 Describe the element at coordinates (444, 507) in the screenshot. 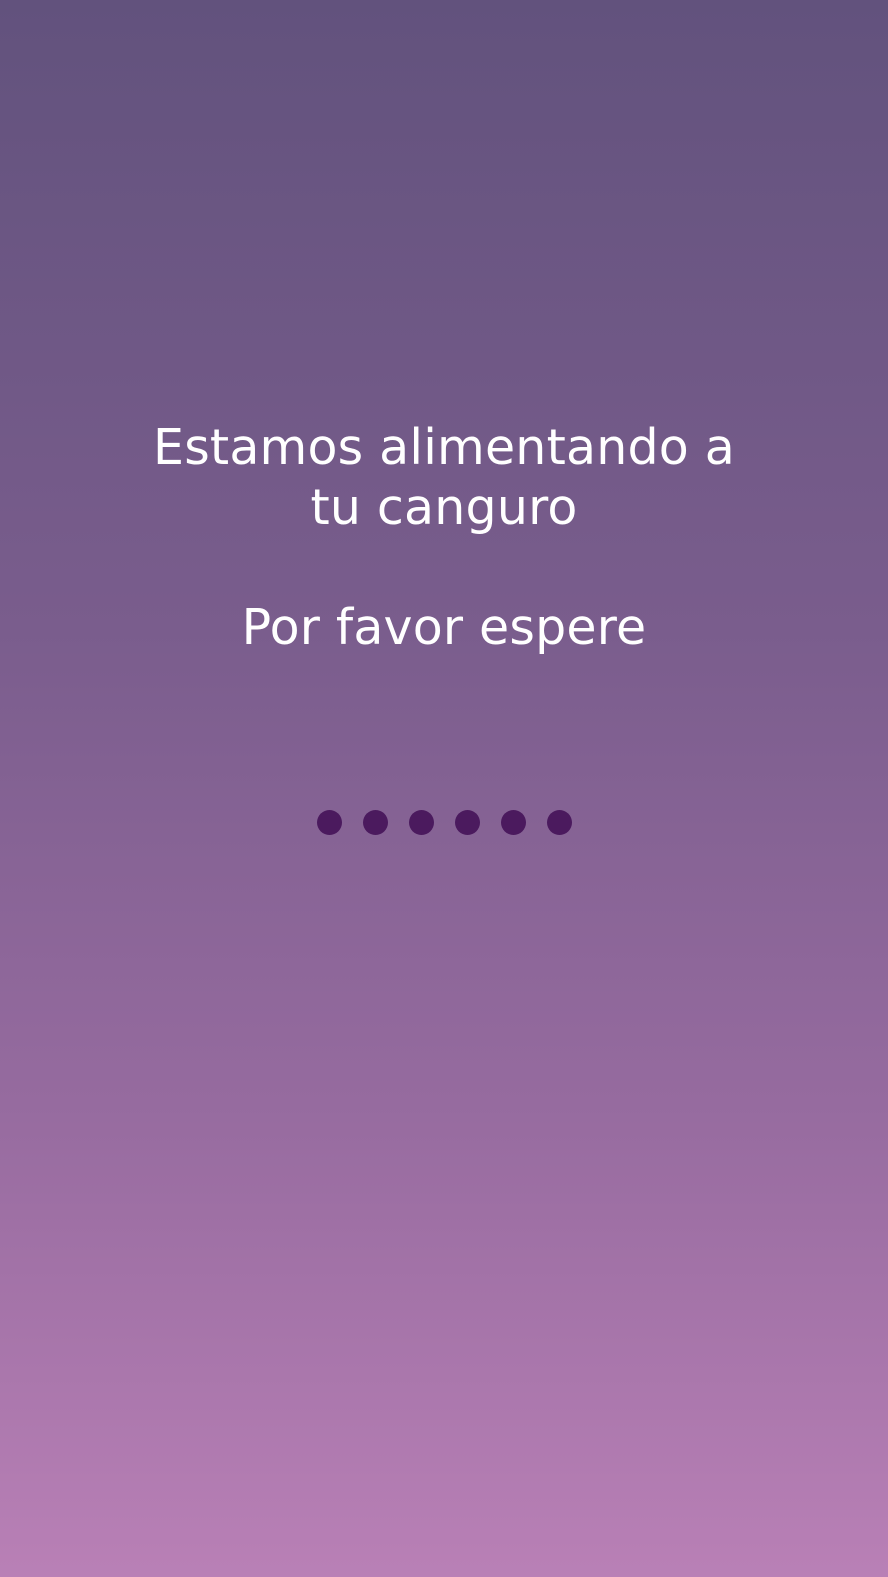

I see `message-line-2: tu canguro` at that location.